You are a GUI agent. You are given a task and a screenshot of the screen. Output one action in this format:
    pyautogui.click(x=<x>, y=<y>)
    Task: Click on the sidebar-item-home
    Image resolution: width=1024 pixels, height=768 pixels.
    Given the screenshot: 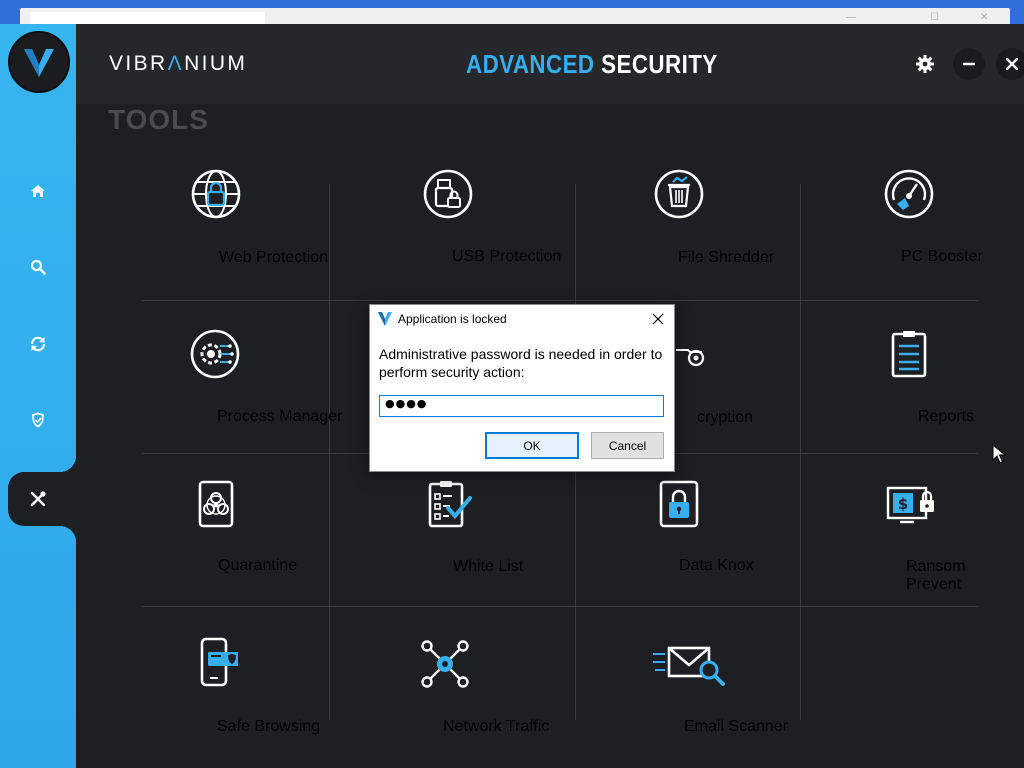 What is the action you would take?
    pyautogui.click(x=38, y=191)
    